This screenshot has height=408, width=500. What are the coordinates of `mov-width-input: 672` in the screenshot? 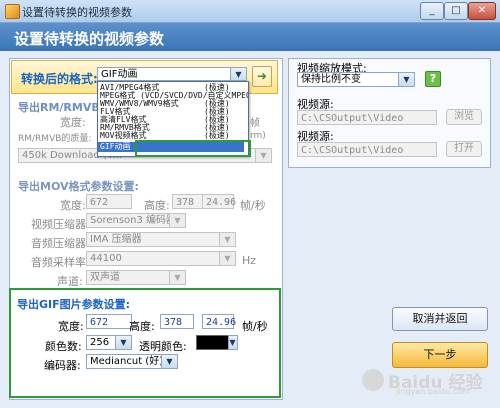 It's located at (109, 201).